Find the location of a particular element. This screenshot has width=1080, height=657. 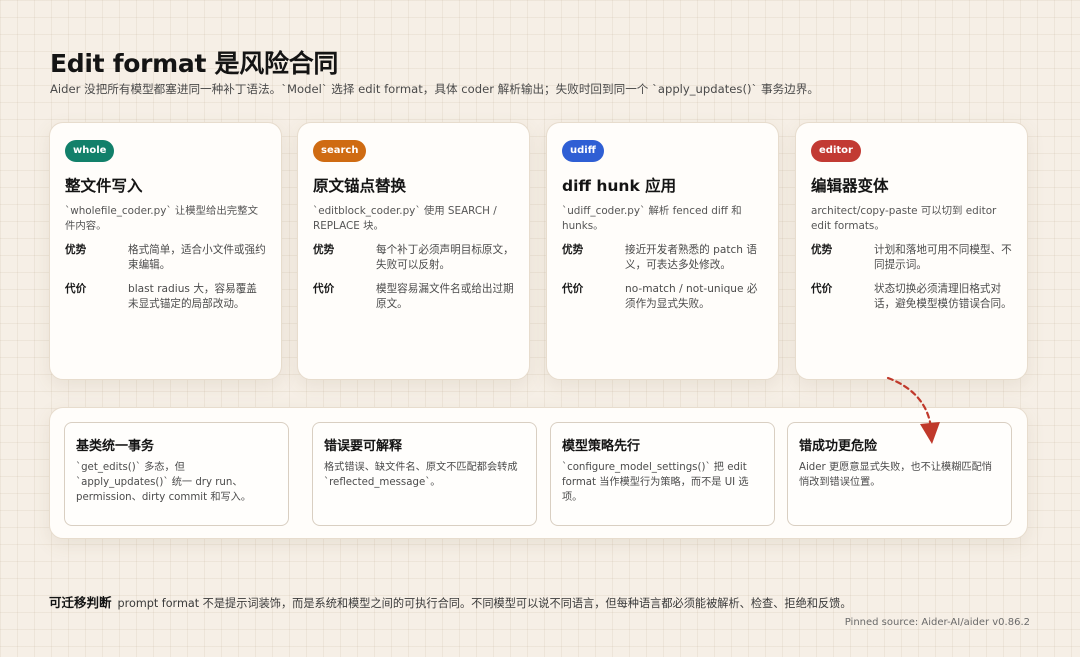

pro-row: 优势 格式简单，适合小文件或强约束编辑。 is located at coordinates (166, 258).